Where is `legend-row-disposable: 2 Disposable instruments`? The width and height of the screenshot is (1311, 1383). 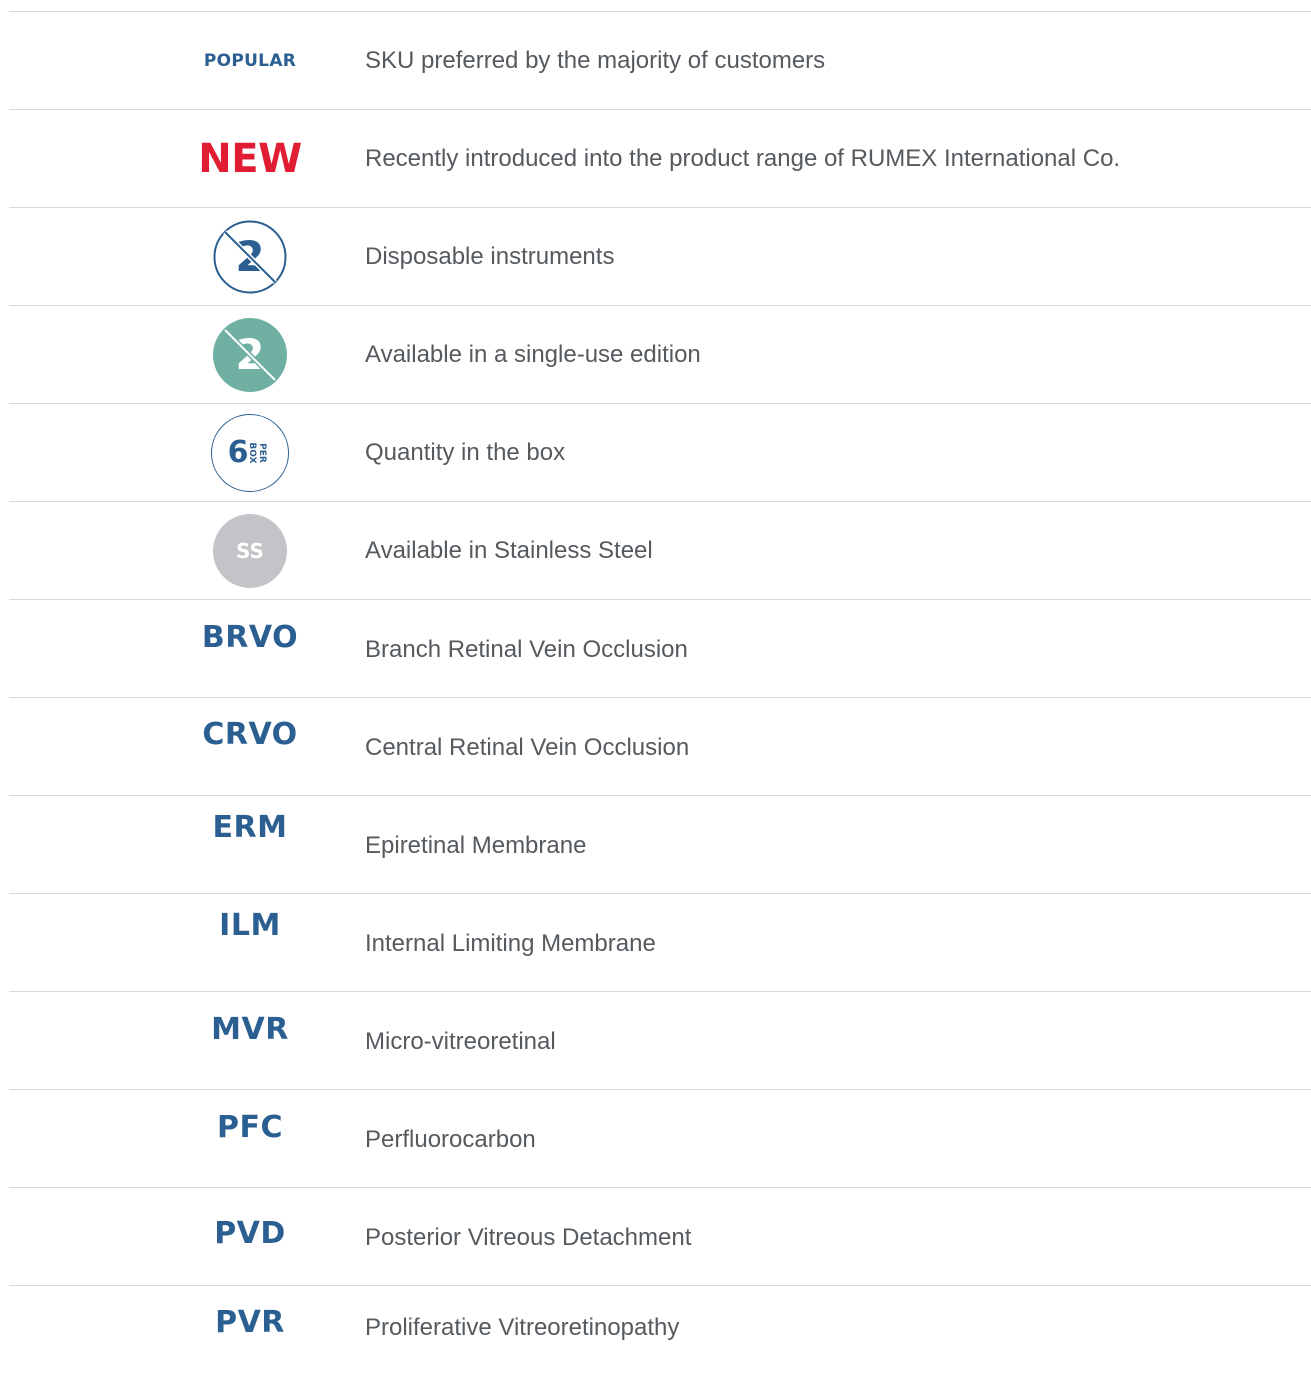 legend-row-disposable: 2 Disposable instruments is located at coordinates (660, 257).